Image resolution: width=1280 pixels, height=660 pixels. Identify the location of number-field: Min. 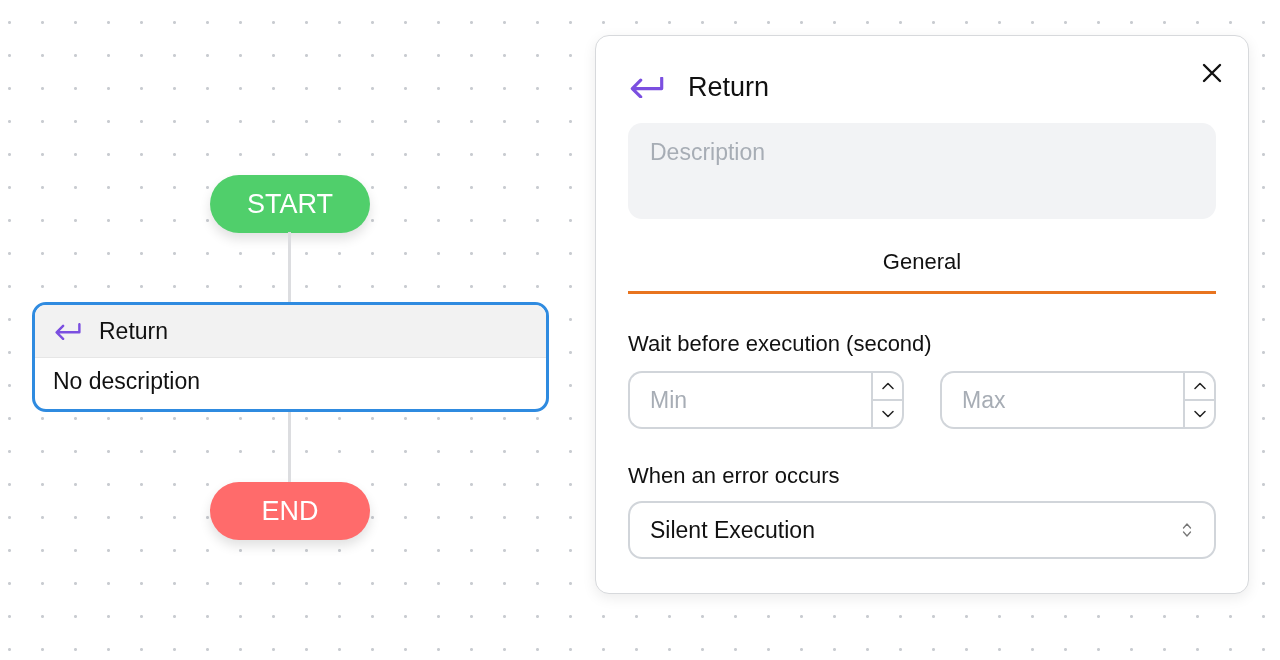
(749, 400).